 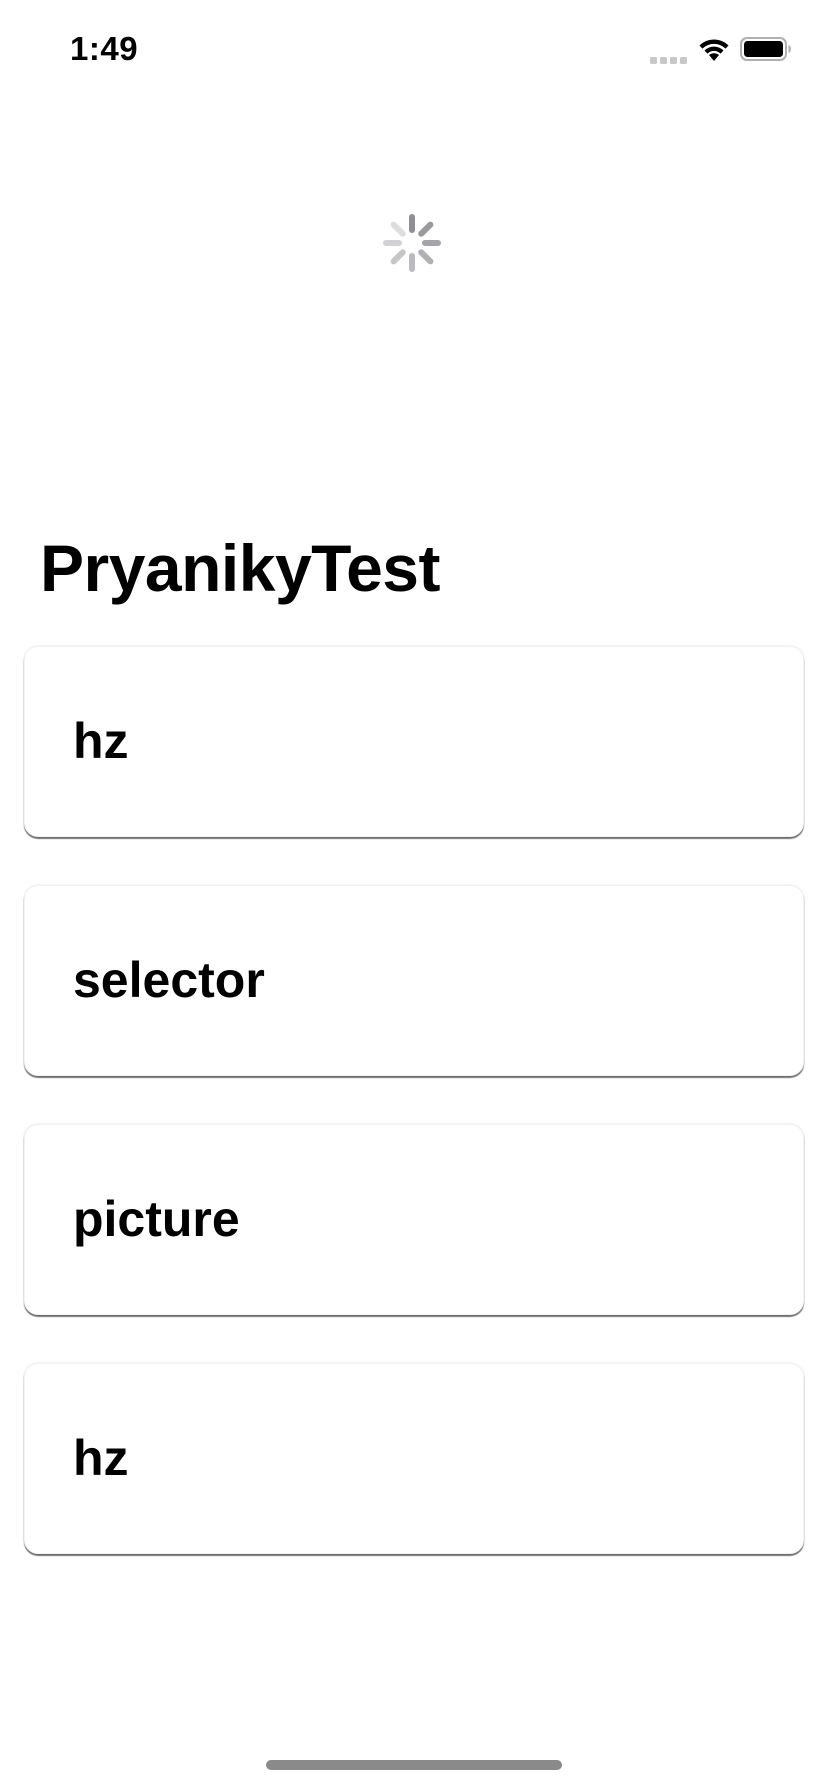 What do you see at coordinates (714, 49) in the screenshot?
I see `wifi-icon` at bounding box center [714, 49].